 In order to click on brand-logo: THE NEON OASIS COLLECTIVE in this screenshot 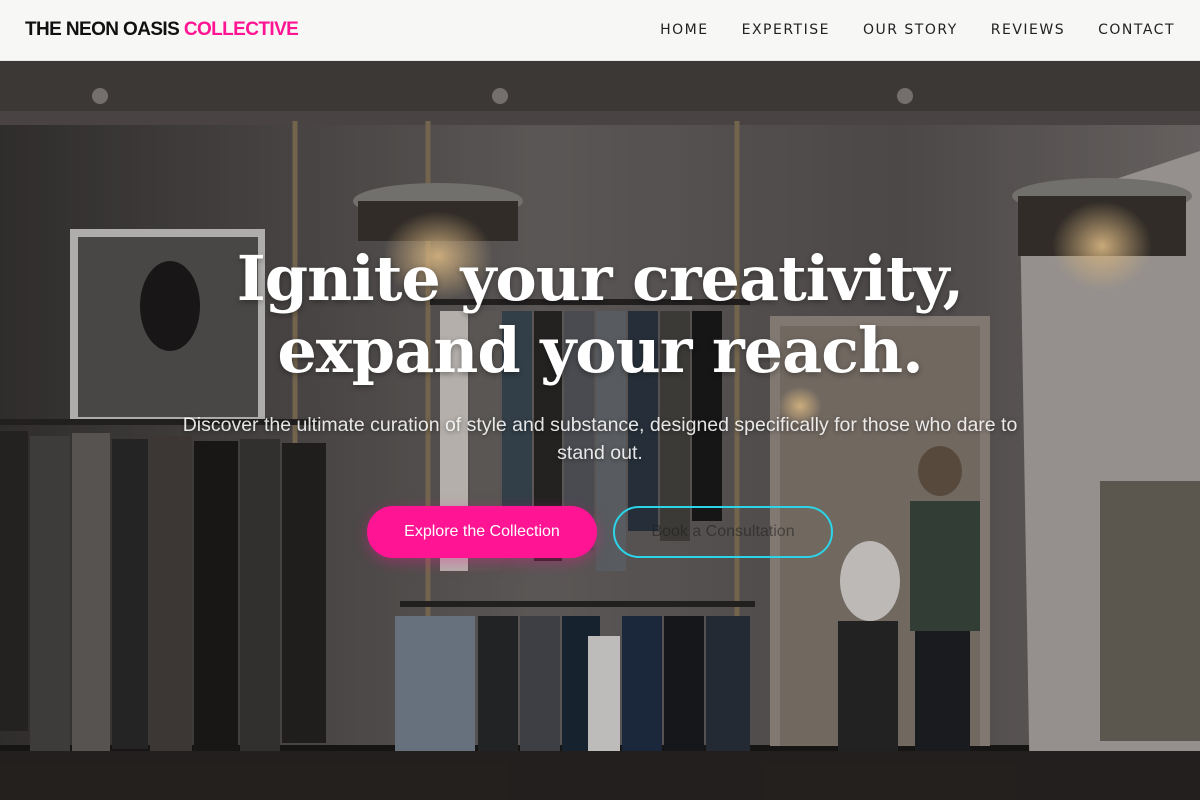, I will do `click(162, 30)`.